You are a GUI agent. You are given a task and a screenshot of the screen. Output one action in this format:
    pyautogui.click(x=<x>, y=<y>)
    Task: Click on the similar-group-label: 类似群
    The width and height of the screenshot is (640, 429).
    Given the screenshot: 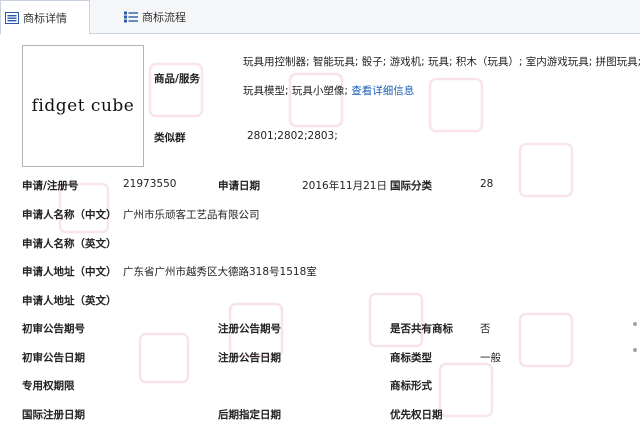 What is the action you would take?
    pyautogui.click(x=170, y=138)
    